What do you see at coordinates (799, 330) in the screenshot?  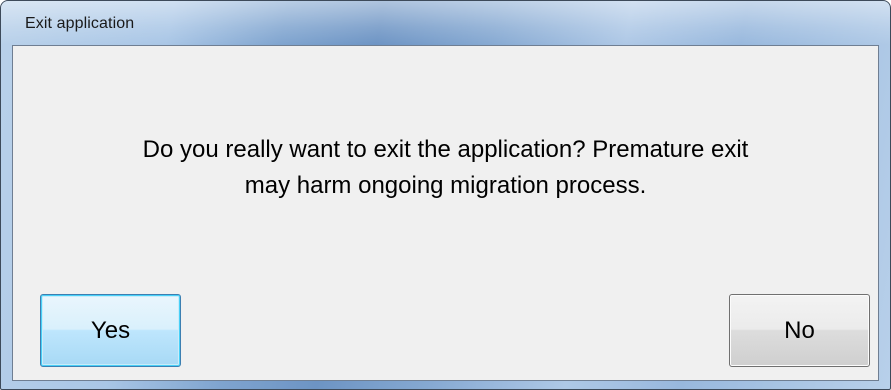 I see `no-button: No` at bounding box center [799, 330].